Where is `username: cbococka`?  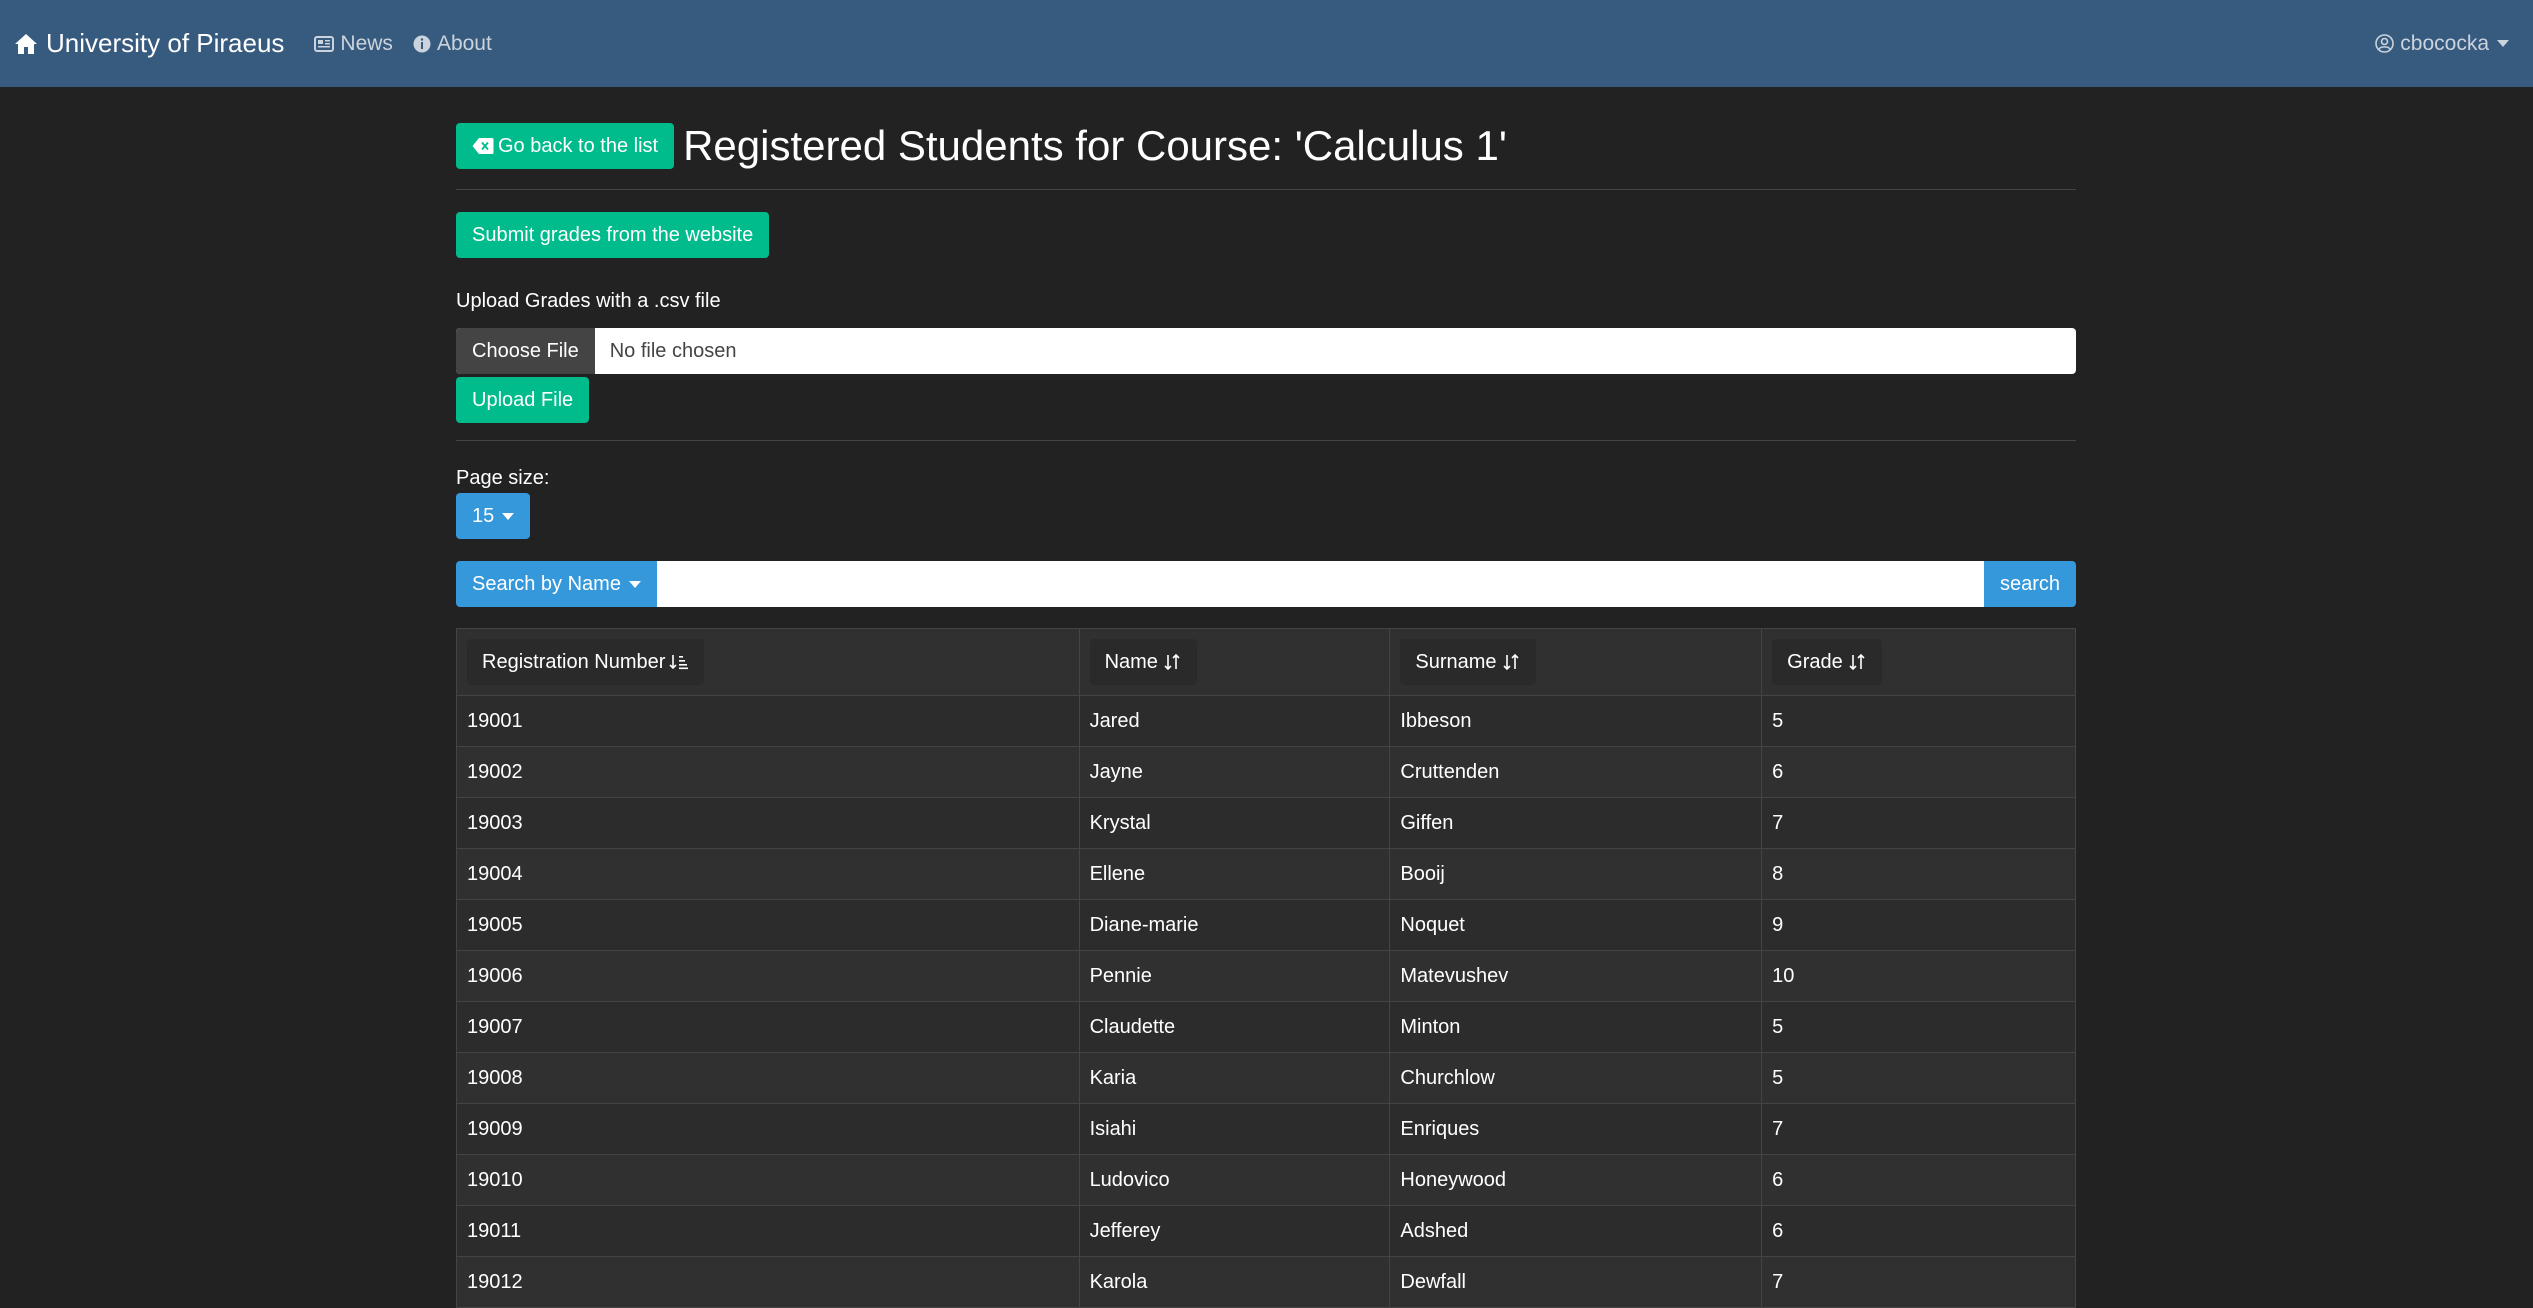 username: cbococka is located at coordinates (2444, 43).